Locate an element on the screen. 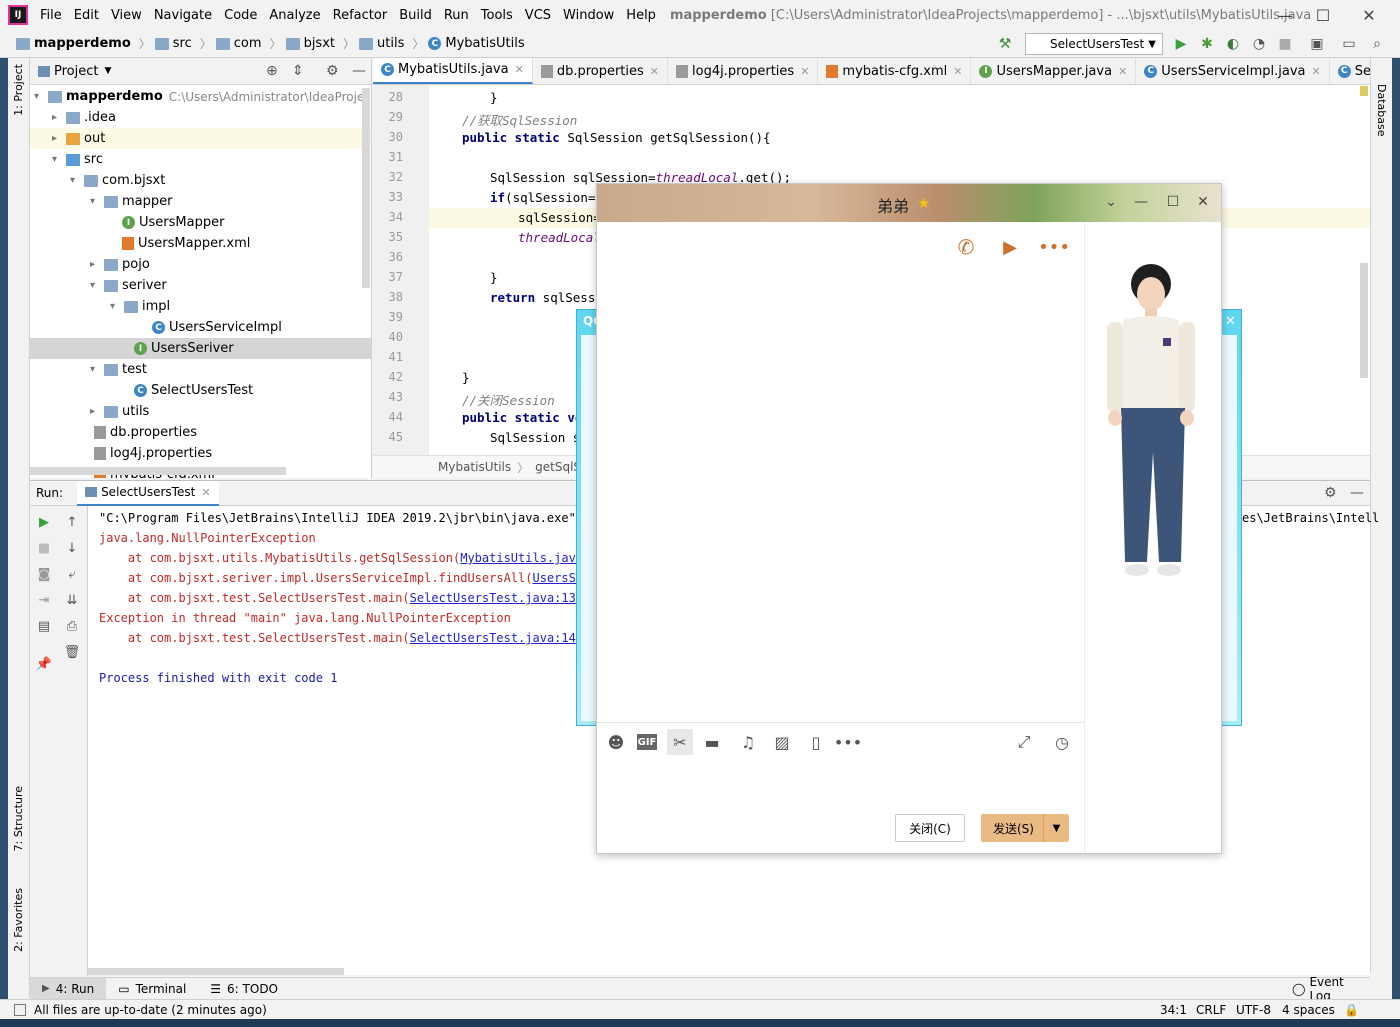 The height and width of the screenshot is (1027, 1400). caret-position: 34:1 is located at coordinates (1173, 1010).